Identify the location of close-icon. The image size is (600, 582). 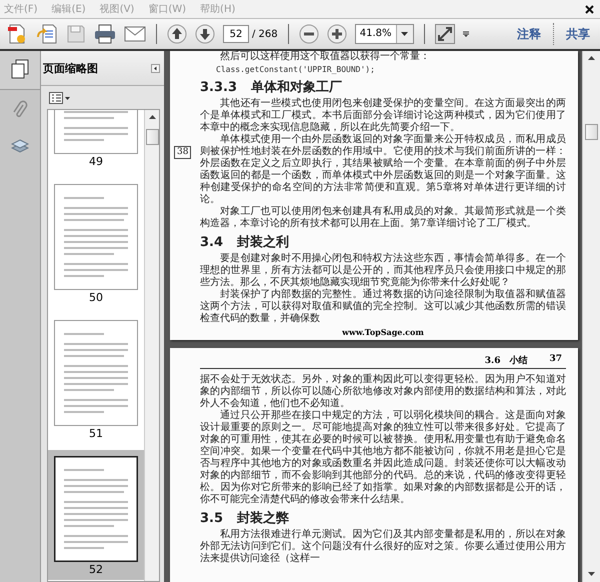
(589, 9).